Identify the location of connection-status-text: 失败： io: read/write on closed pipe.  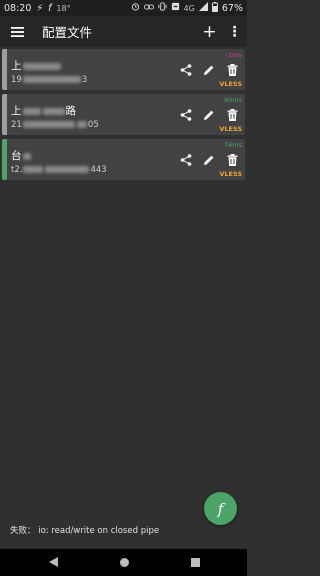
(85, 531).